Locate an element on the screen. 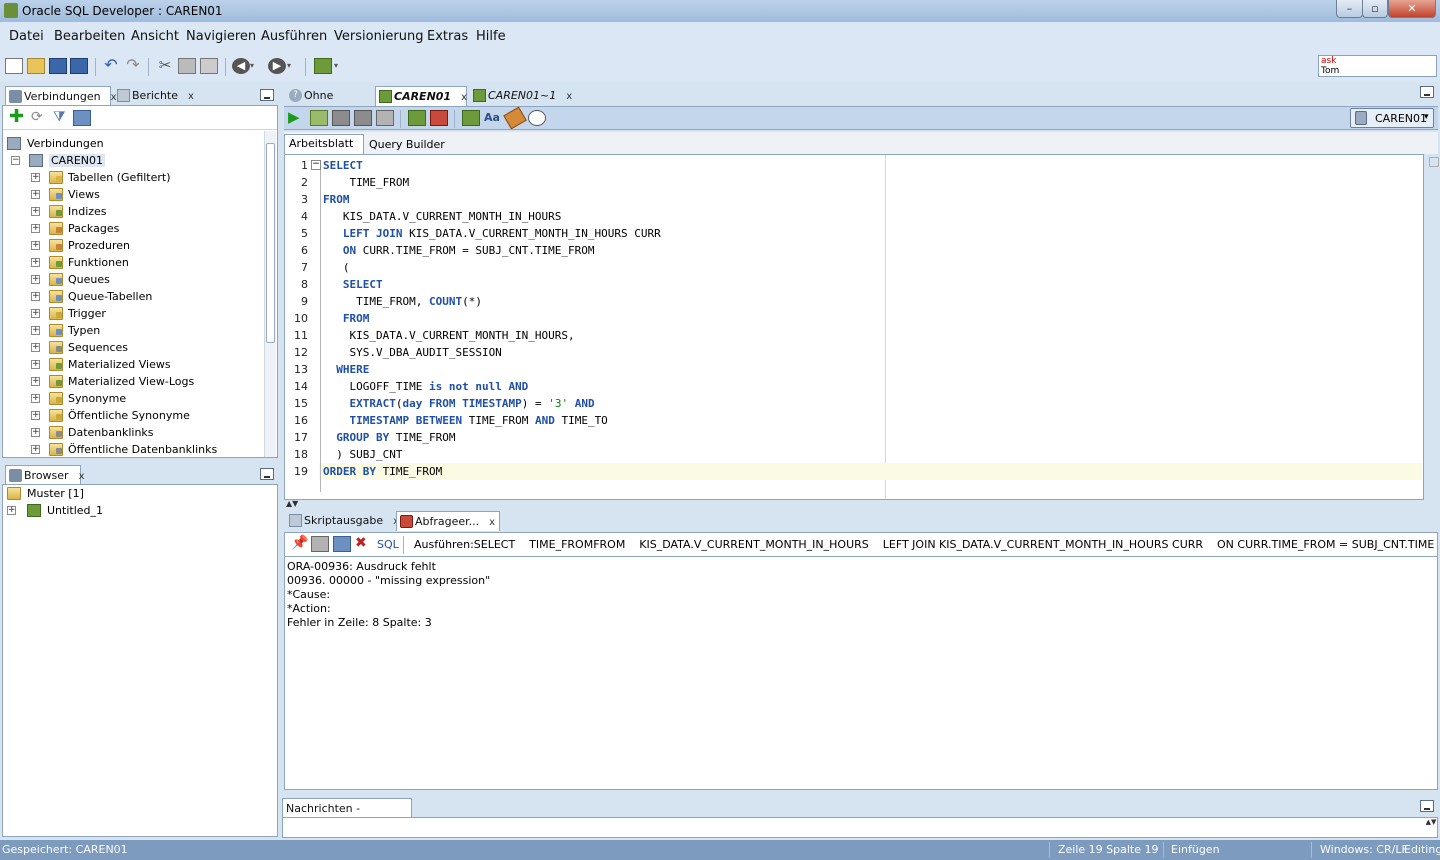 The width and height of the screenshot is (1440, 860). code-line: 3 FROM is located at coordinates (852, 199).